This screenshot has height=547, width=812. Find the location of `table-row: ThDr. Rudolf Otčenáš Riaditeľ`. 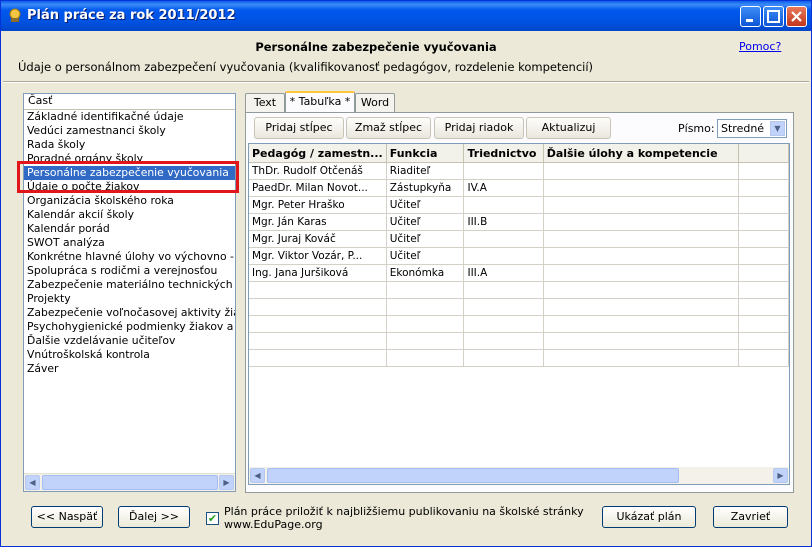

table-row: ThDr. Rudolf Otčenáš Riaditeľ is located at coordinates (519, 171).